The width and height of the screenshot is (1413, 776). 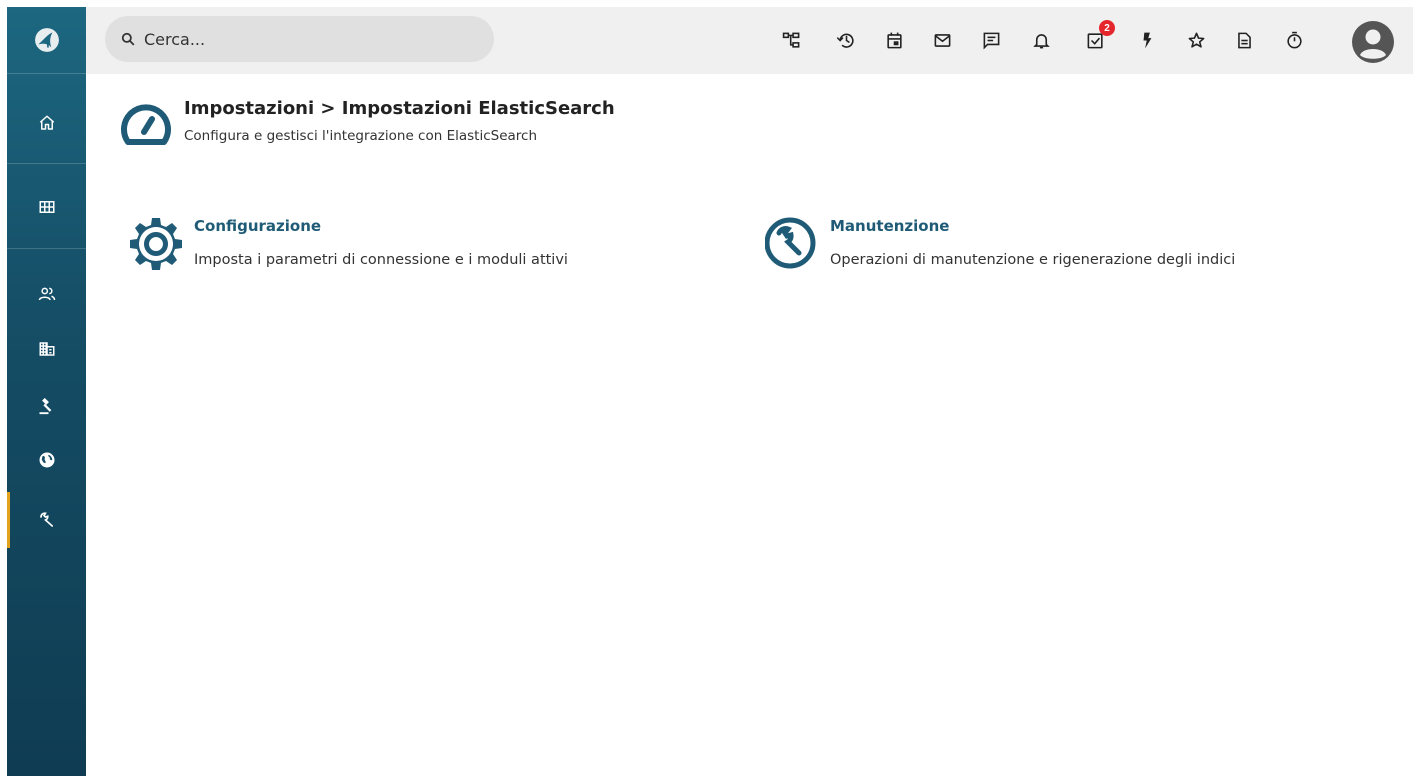 What do you see at coordinates (258, 226) in the screenshot?
I see `card-title: Configurazione` at bounding box center [258, 226].